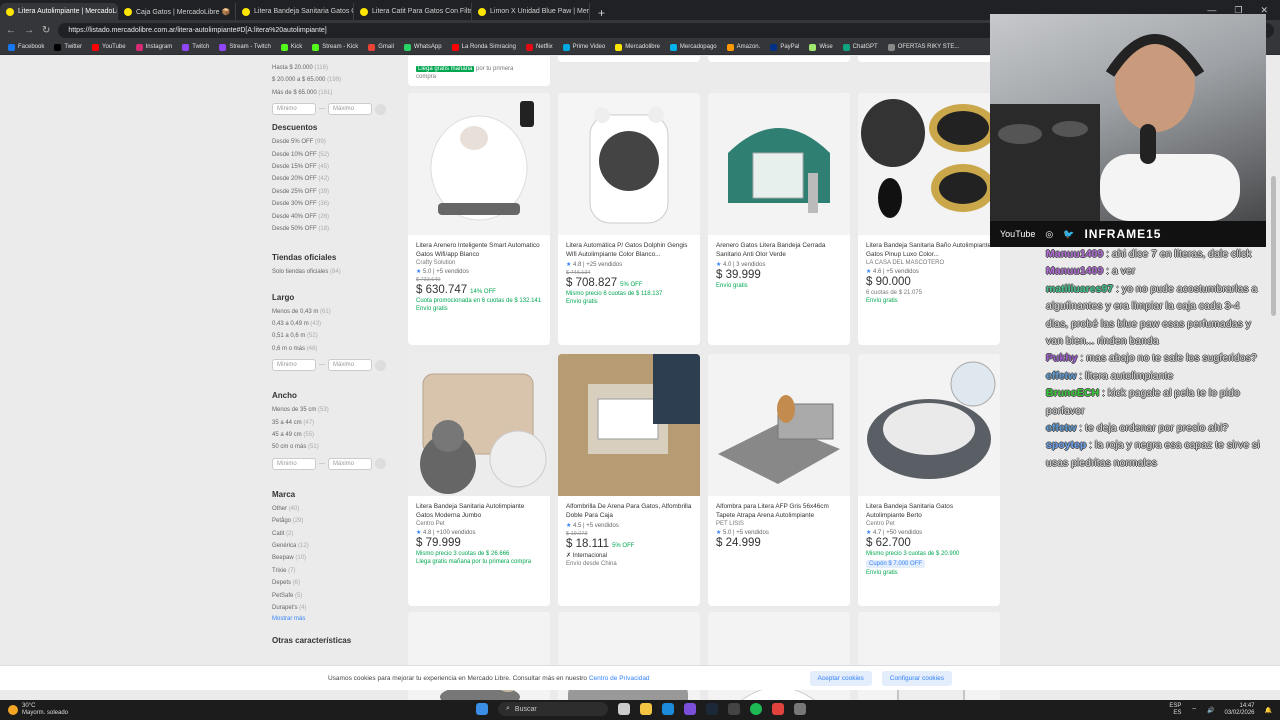  What do you see at coordinates (332, 596) in the screenshot?
I see `filter-brand: PetSafe (5)` at bounding box center [332, 596].